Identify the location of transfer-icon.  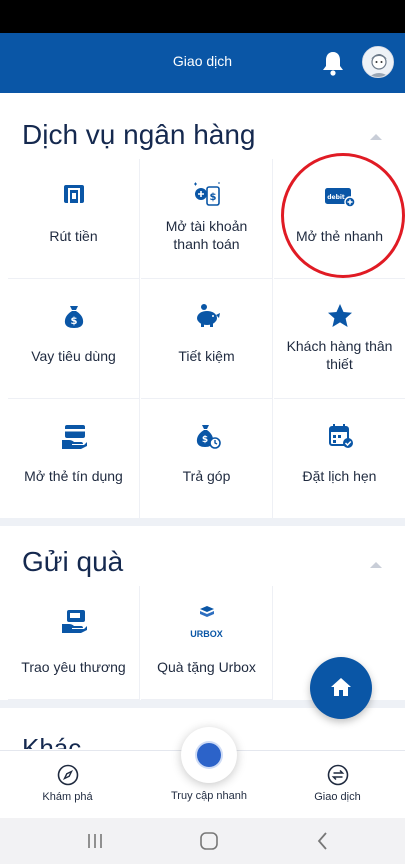
(337, 775).